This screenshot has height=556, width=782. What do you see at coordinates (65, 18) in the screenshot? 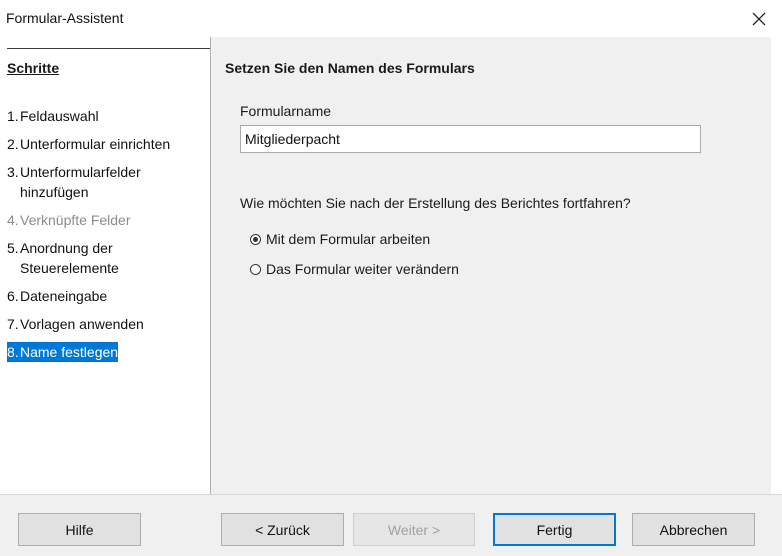
I see `window-title: Formular-Assistent` at bounding box center [65, 18].